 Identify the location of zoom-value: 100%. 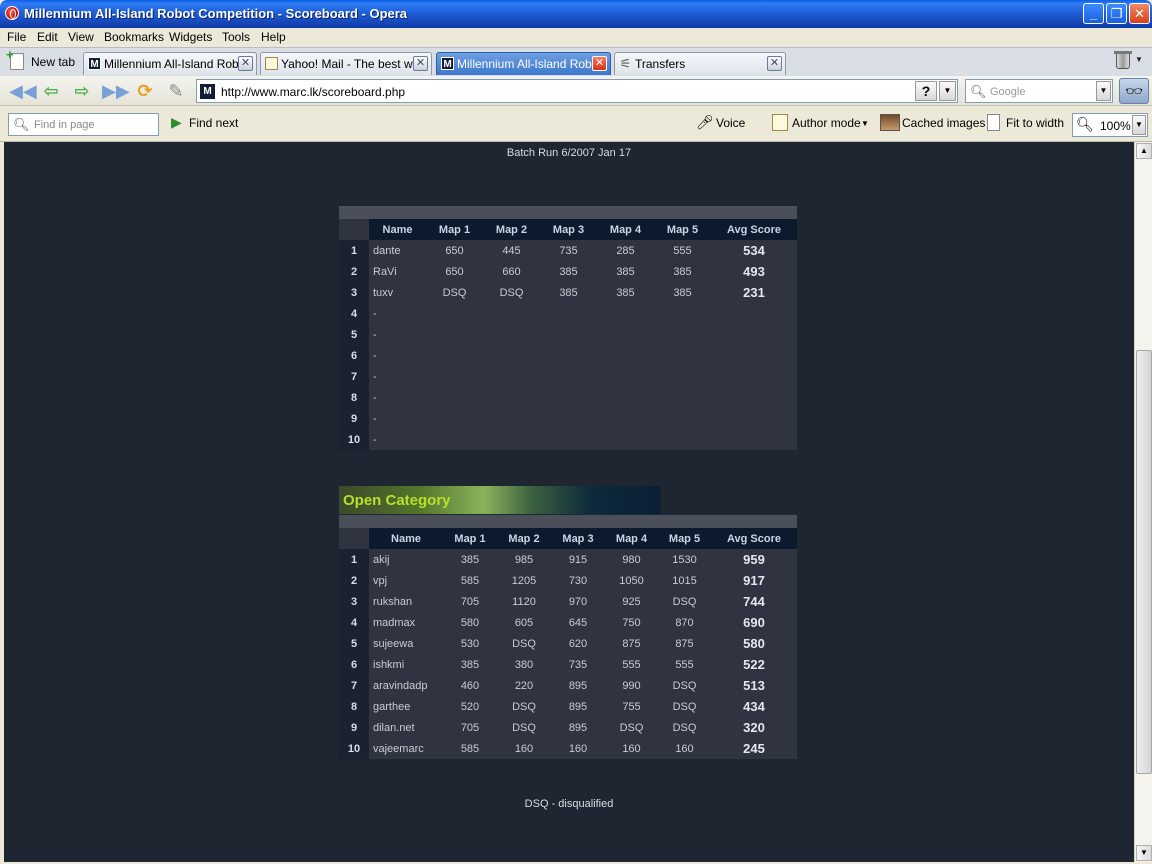
(1115, 126).